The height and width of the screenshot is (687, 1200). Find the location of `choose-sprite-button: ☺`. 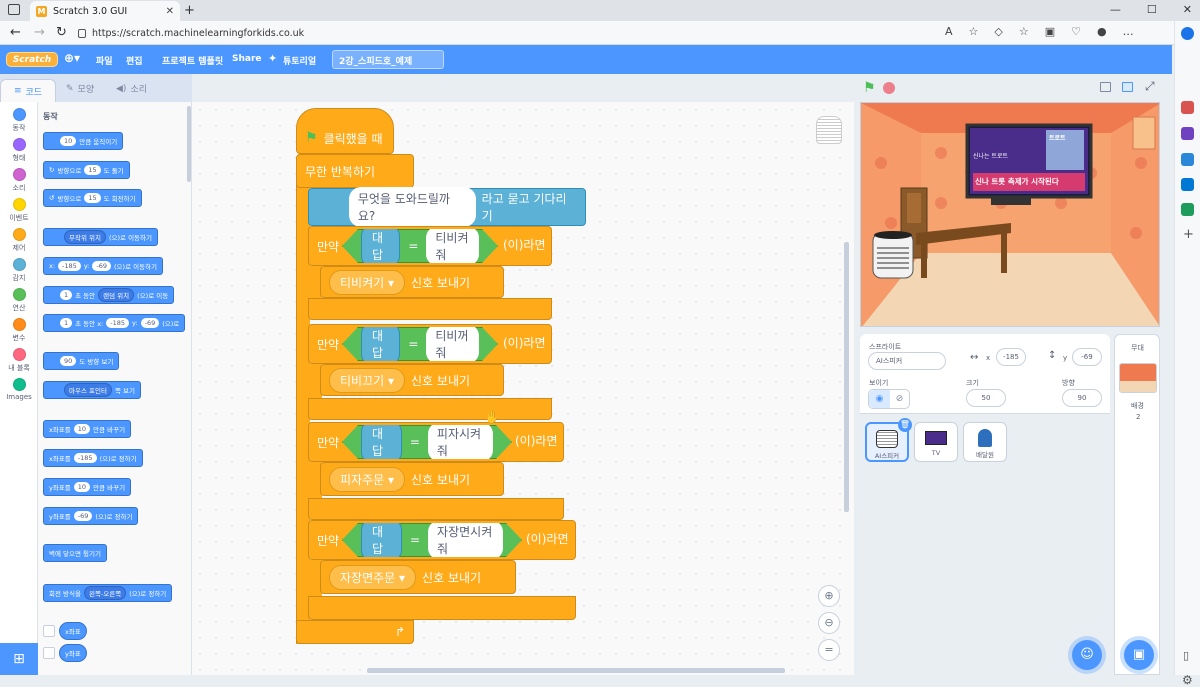

choose-sprite-button: ☺ is located at coordinates (1087, 655).